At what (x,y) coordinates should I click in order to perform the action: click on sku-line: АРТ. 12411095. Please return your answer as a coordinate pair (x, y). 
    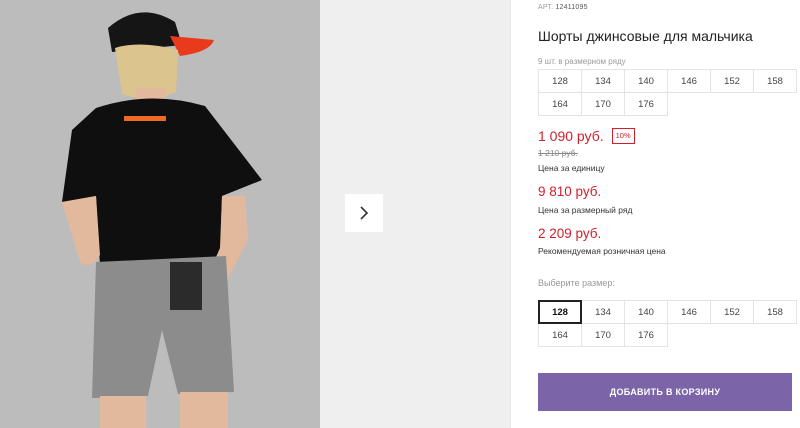
    Looking at the image, I should click on (563, 7).